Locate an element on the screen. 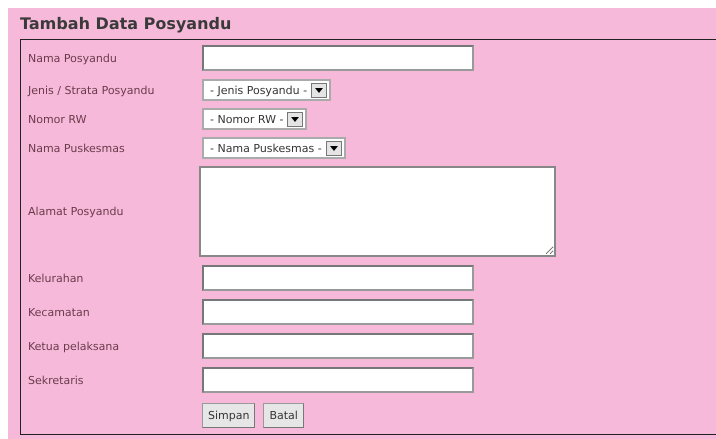 This screenshot has height=439, width=716. field-label: Kecamatan is located at coordinates (59, 312).